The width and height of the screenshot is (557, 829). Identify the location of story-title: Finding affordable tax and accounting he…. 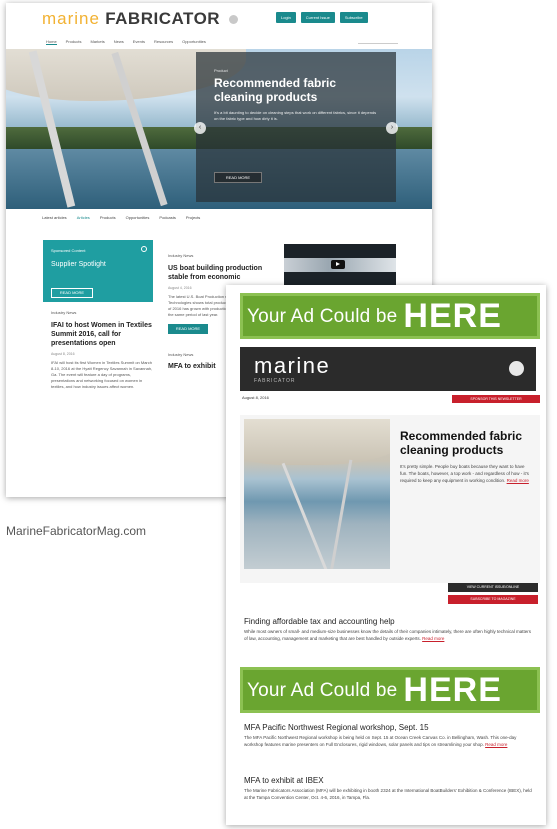
(389, 621).